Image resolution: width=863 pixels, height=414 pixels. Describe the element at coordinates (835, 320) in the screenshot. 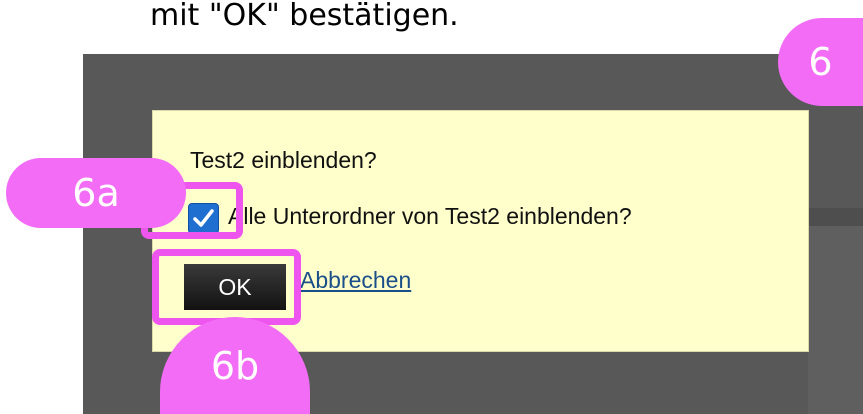

I see `overlay-right-strip` at that location.